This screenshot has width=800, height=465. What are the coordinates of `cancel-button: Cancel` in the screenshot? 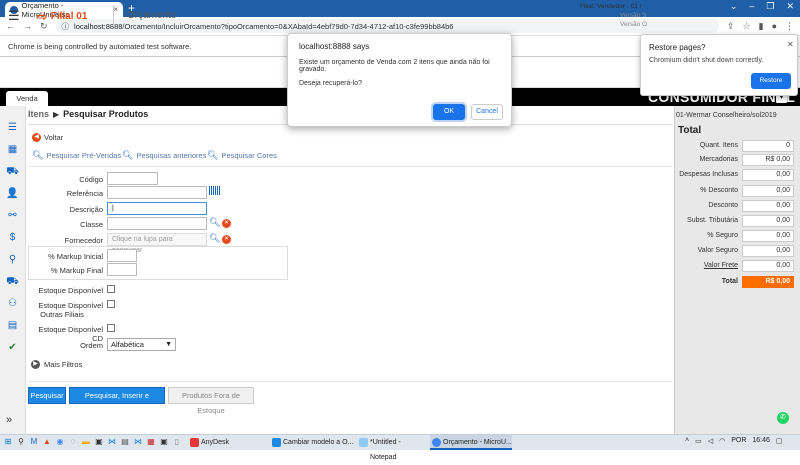 It's located at (487, 112).